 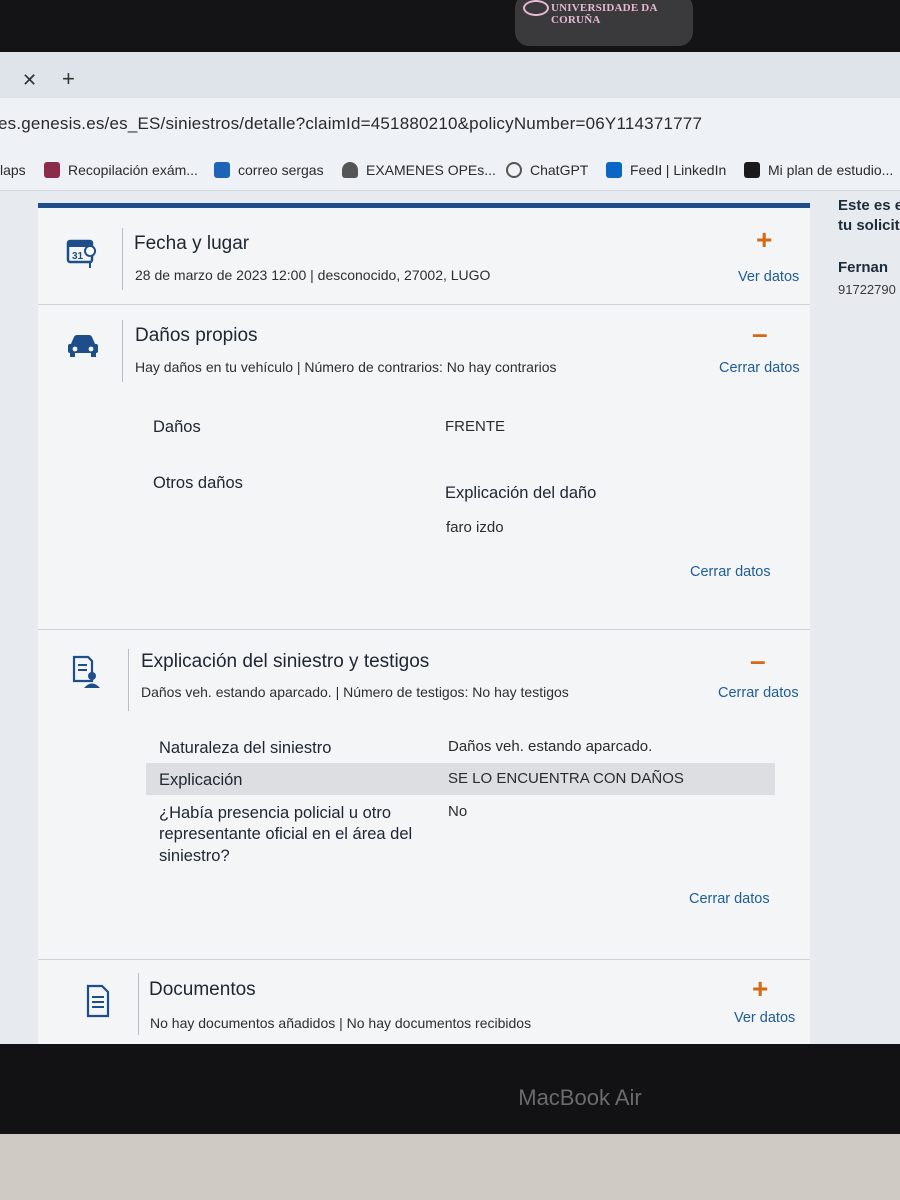 I want to click on section-title: Daños propios, so click(x=196, y=335).